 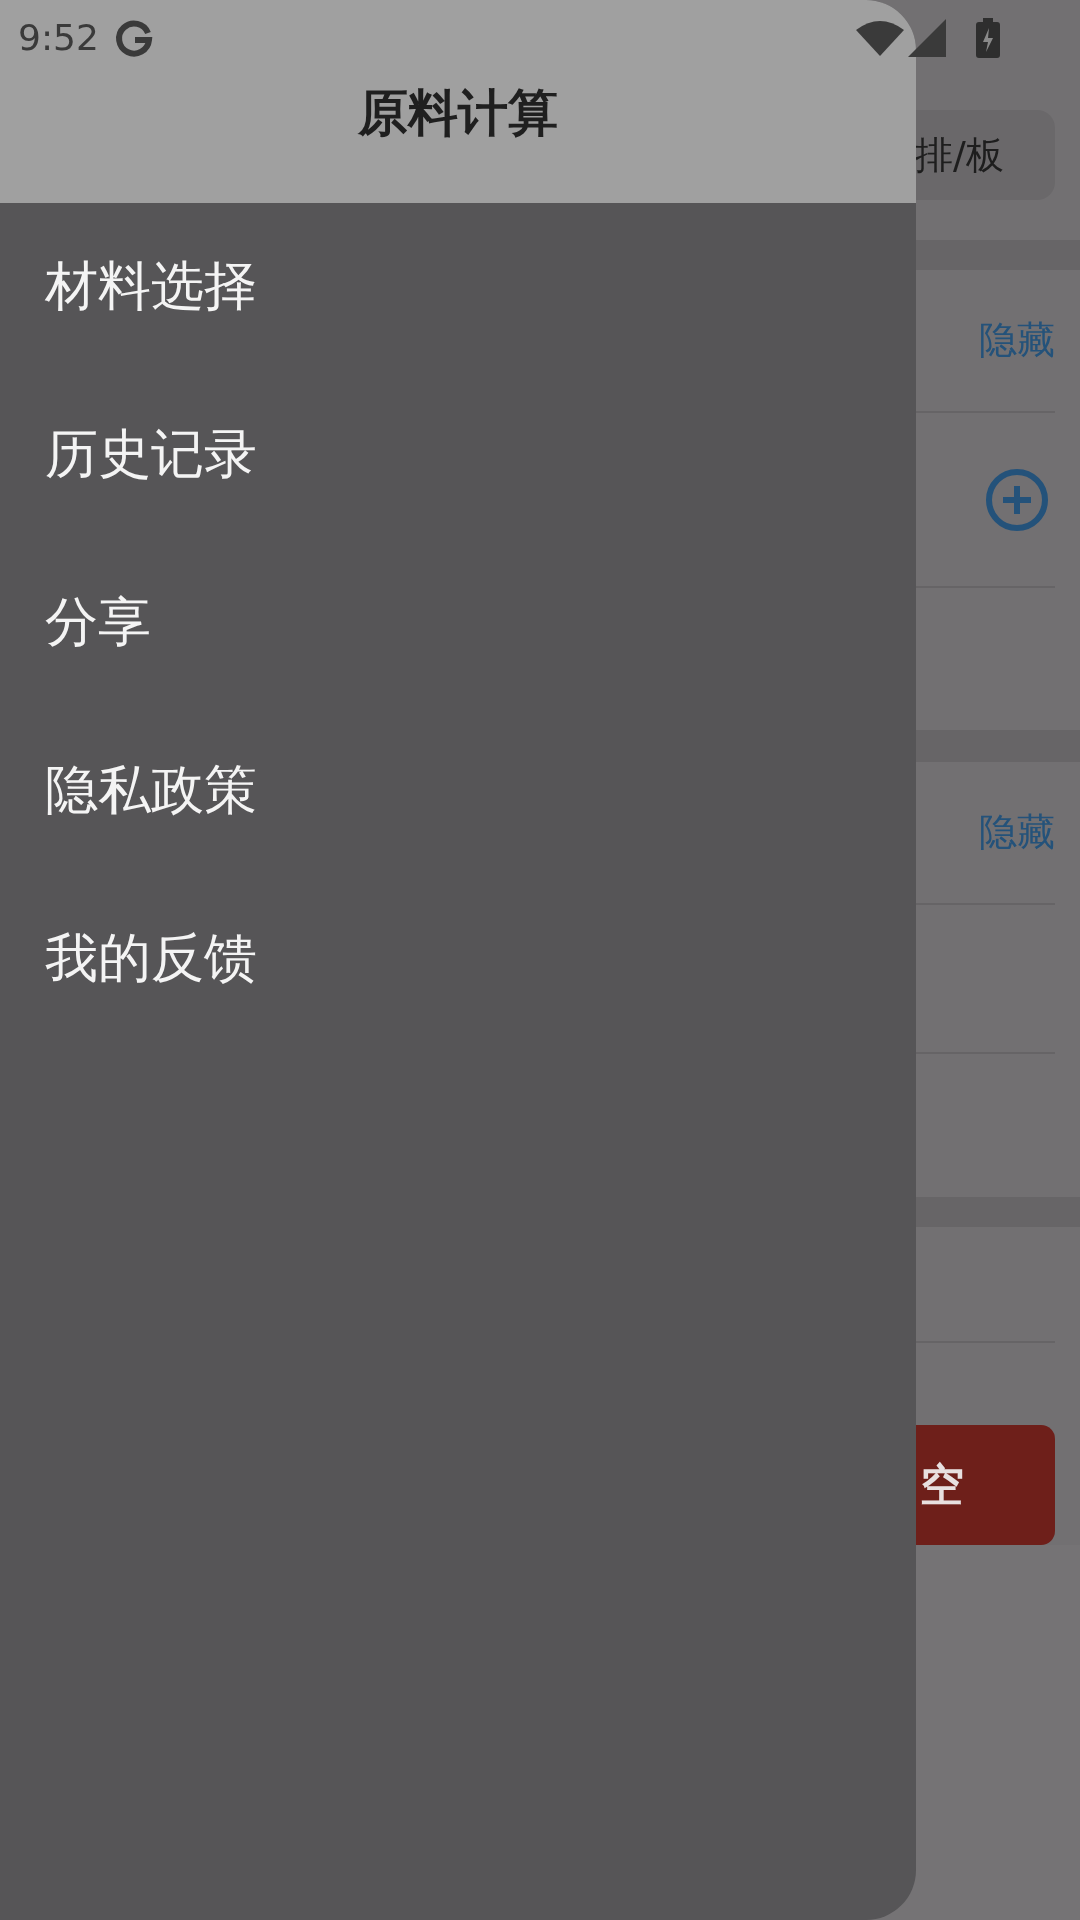 What do you see at coordinates (988, 37) in the screenshot?
I see `battery-icon` at bounding box center [988, 37].